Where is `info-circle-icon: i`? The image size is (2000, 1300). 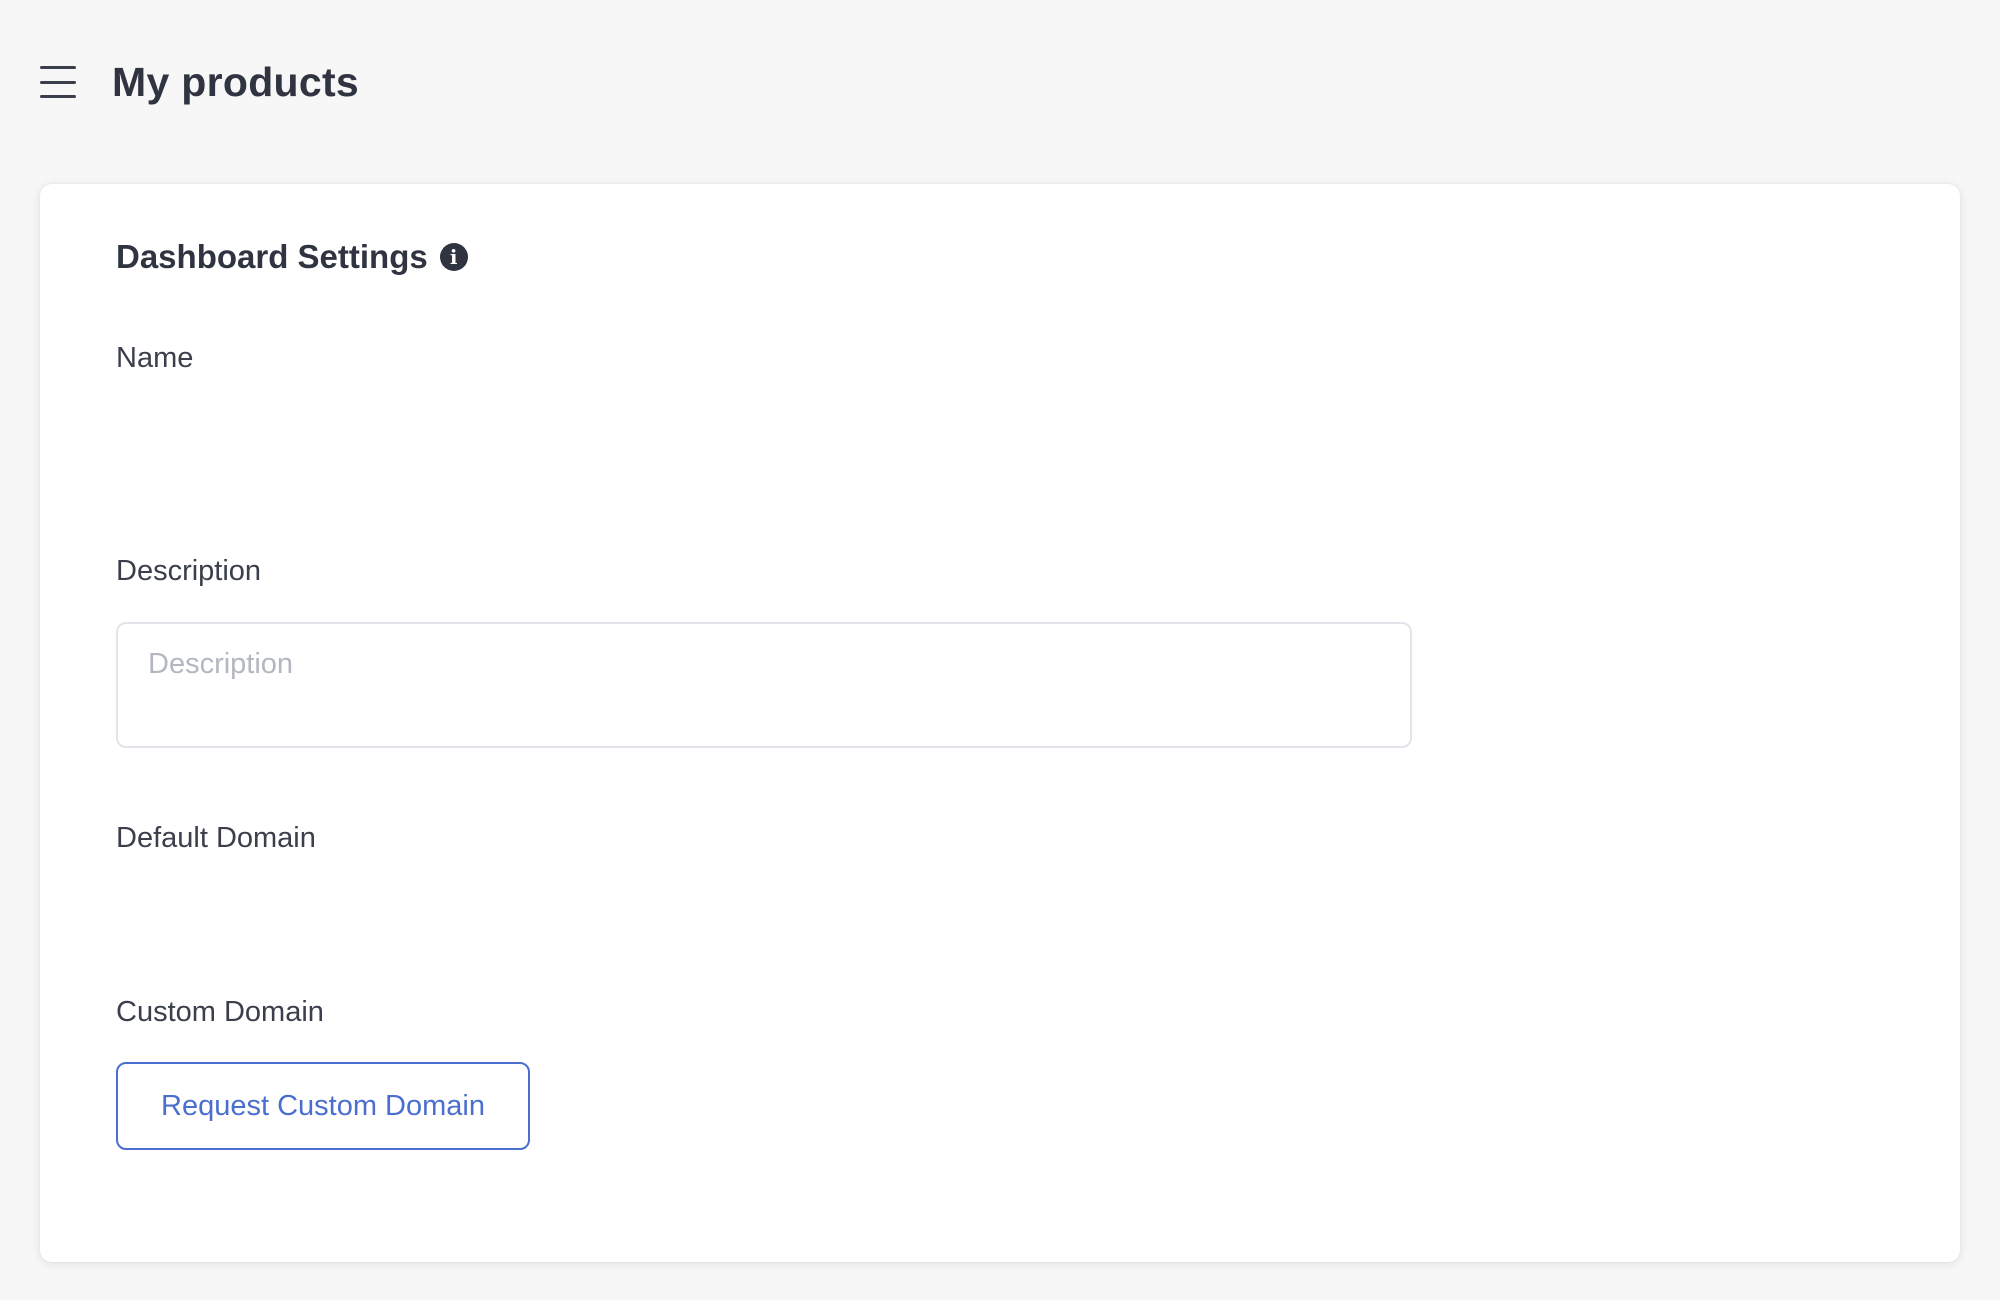 info-circle-icon: i is located at coordinates (453, 257).